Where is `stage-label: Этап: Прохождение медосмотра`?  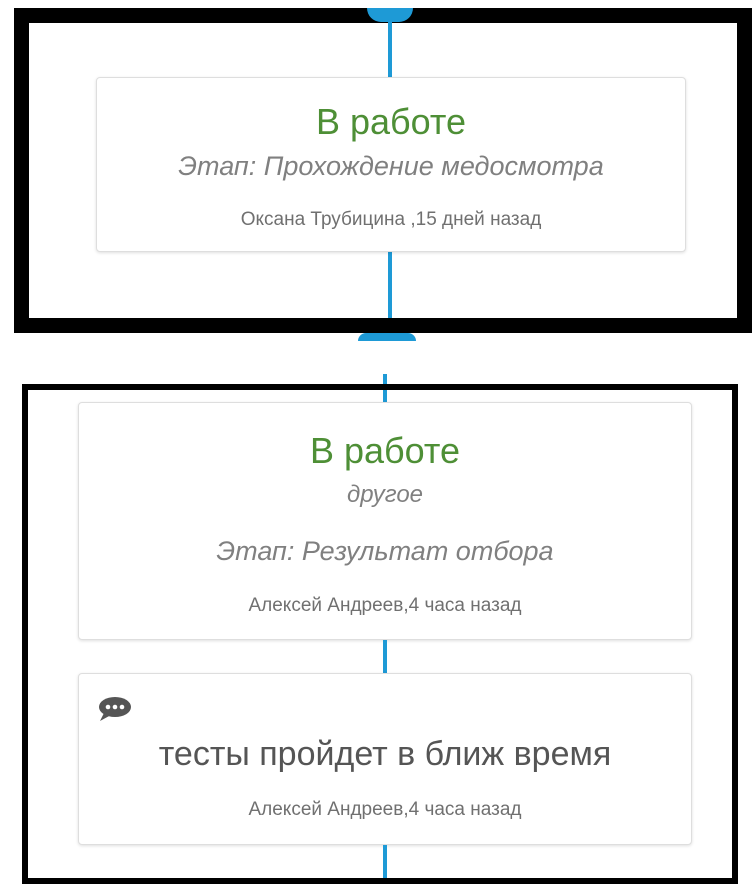
stage-label: Этап: Прохождение медосмотра is located at coordinates (391, 166).